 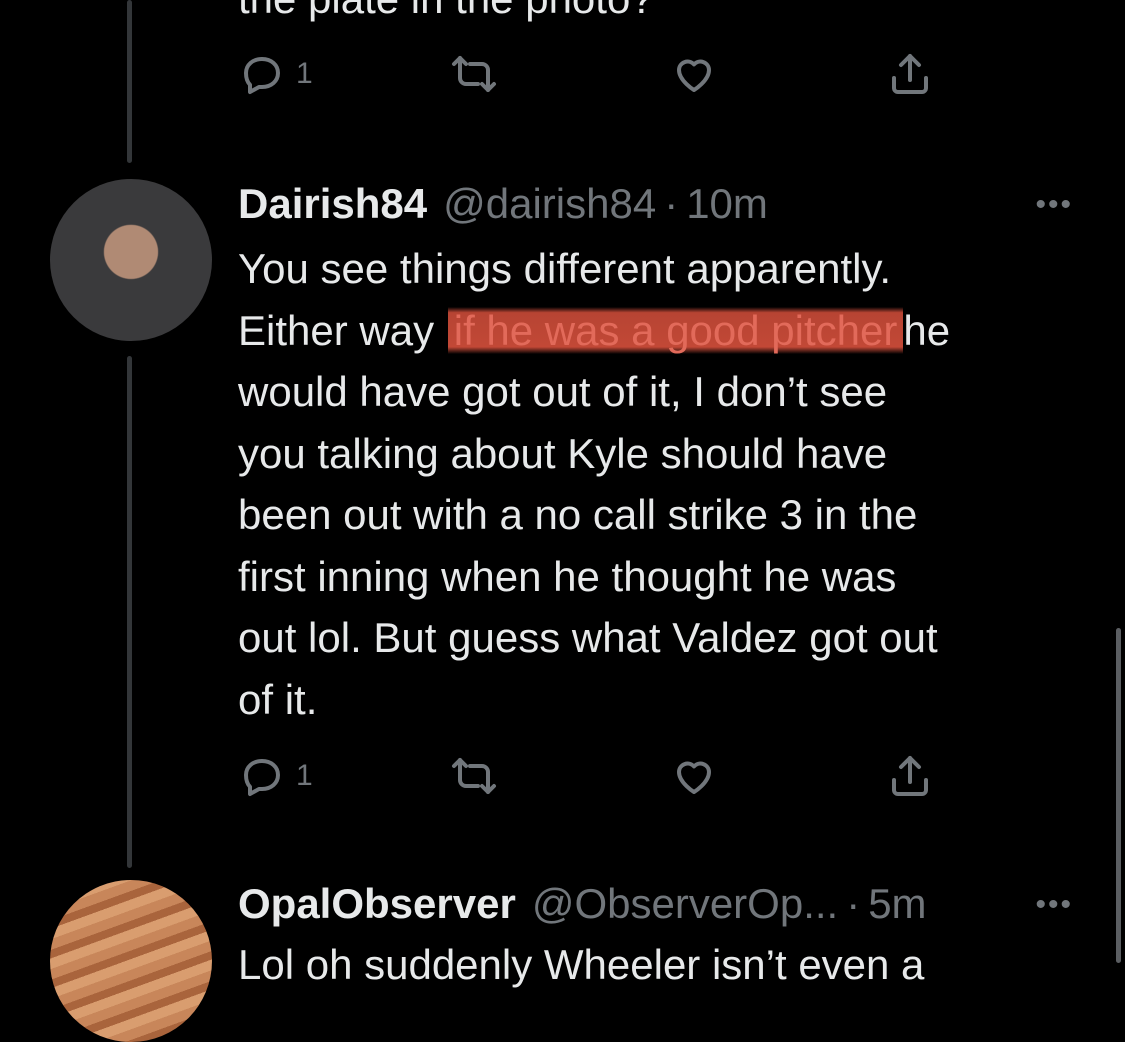 I want to click on tweet-header: Dairish84 @dairish84 · 10m, so click(x=503, y=204).